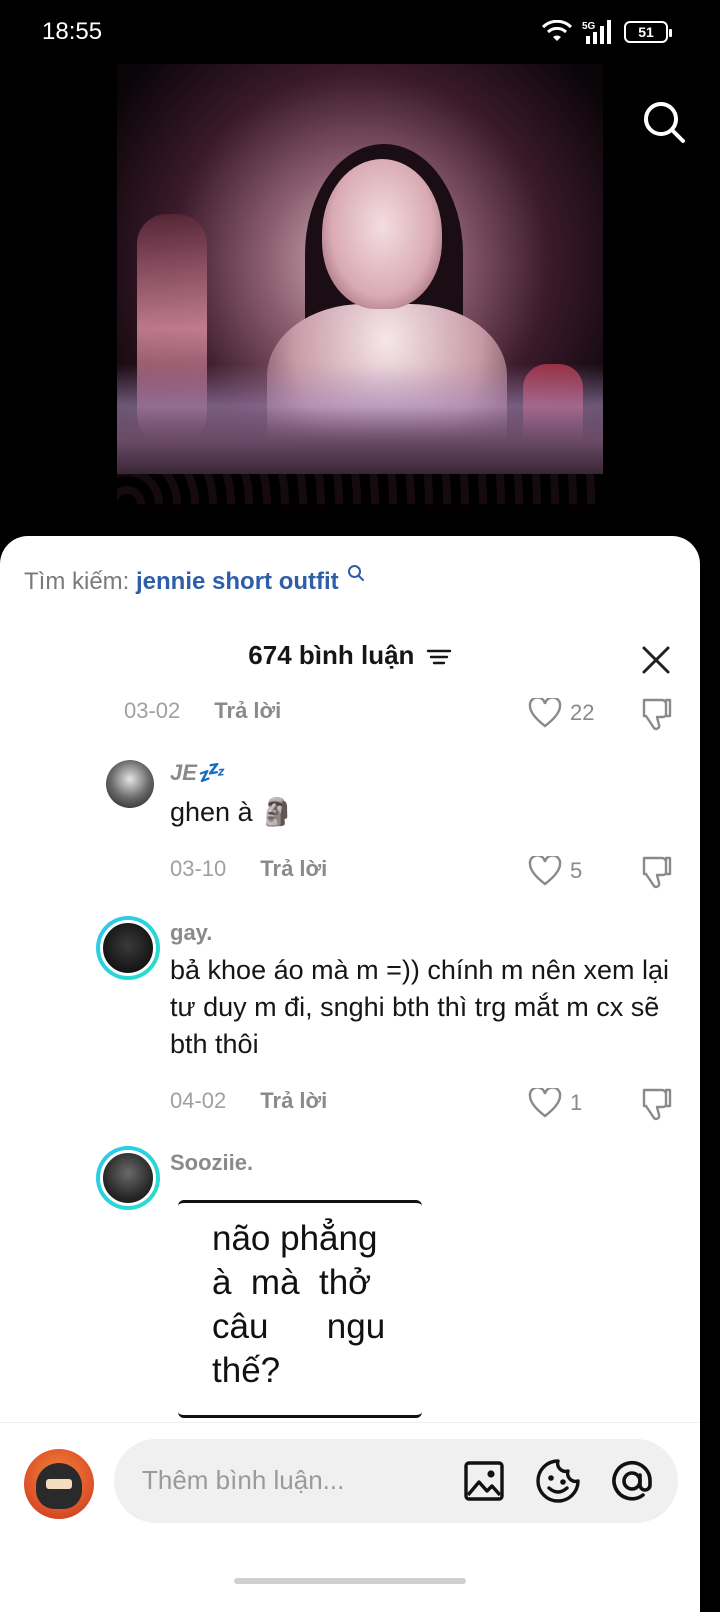  Describe the element at coordinates (77, 581) in the screenshot. I see `search-suggestion-prefix: Tìm kiếm:` at that location.